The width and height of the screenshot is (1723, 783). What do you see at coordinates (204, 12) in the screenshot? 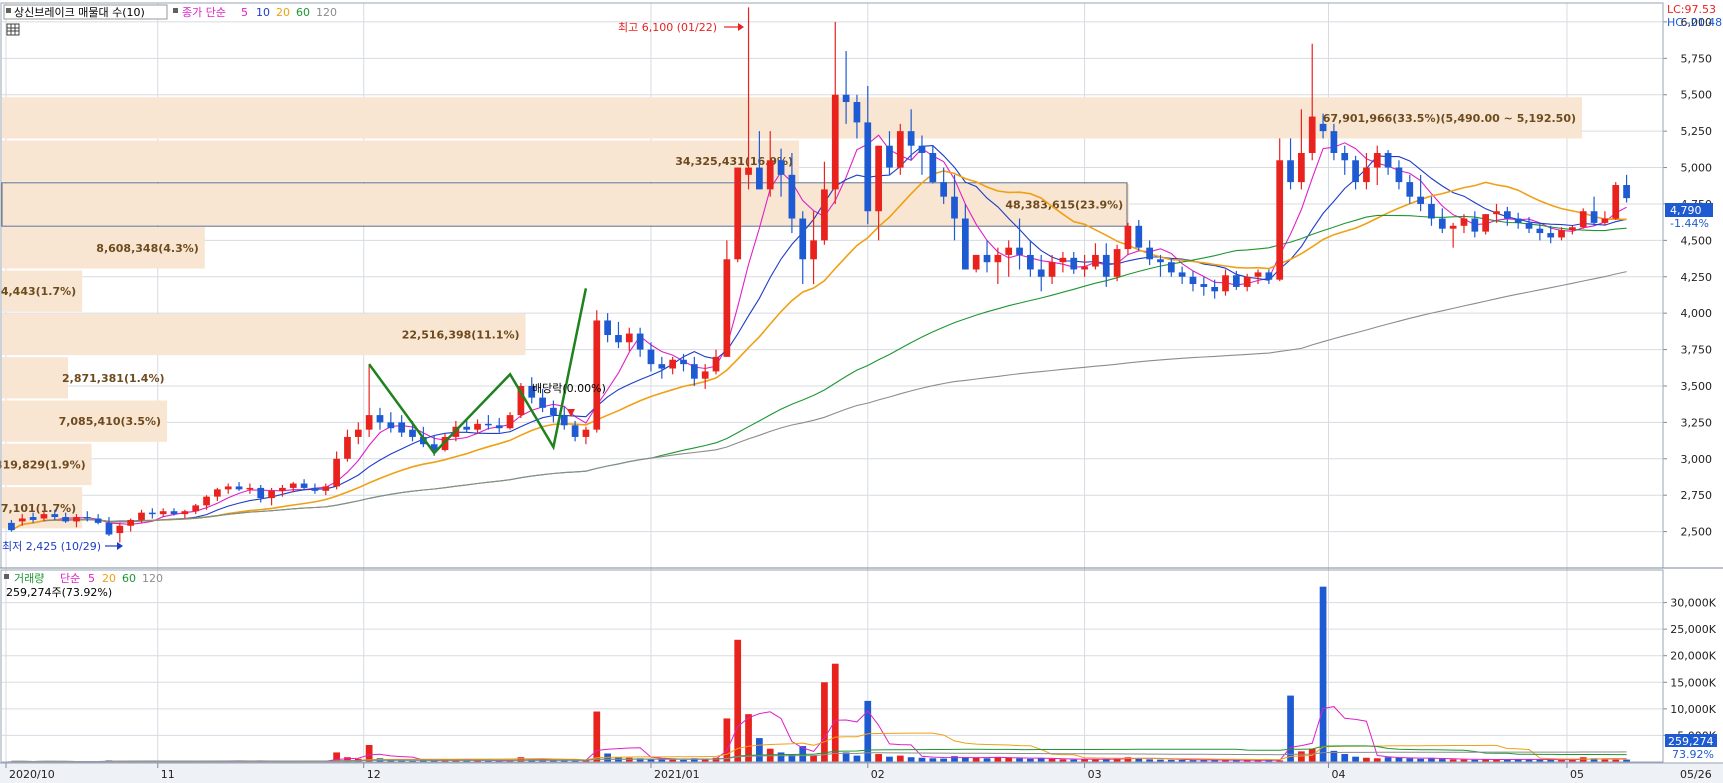
I see `ma-title: 종가 단순` at bounding box center [204, 12].